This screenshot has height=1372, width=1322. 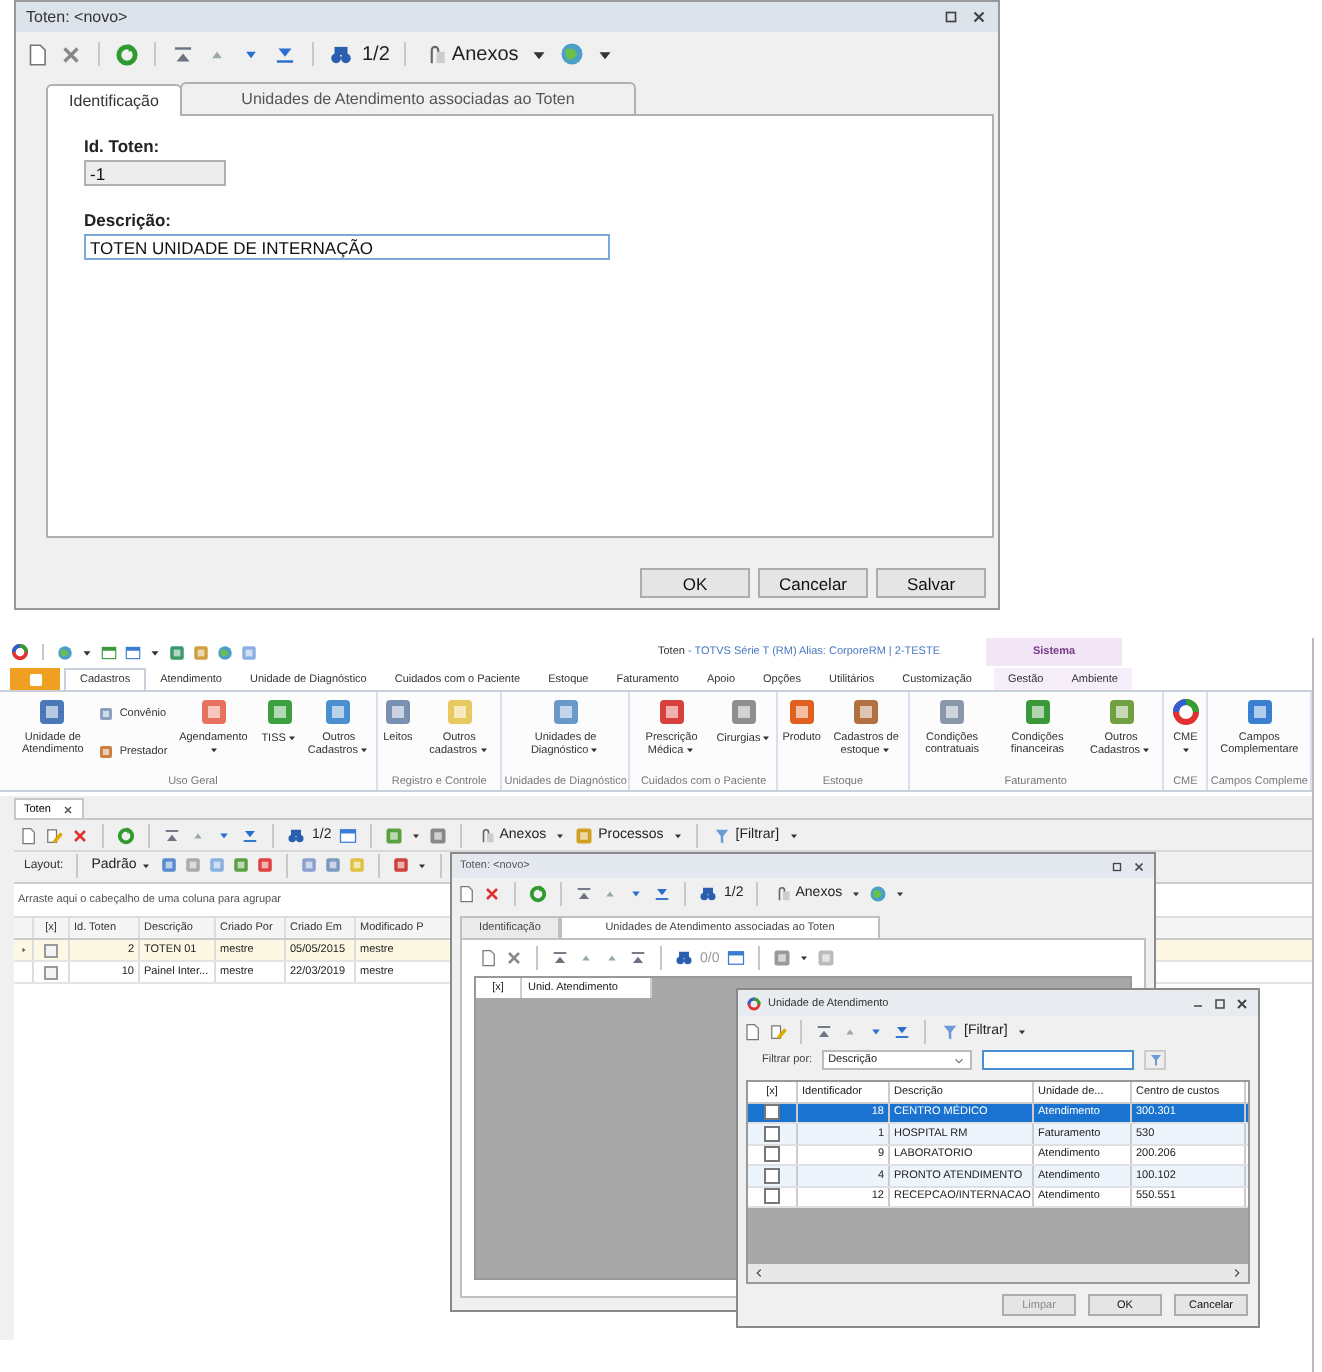 What do you see at coordinates (347, 247) in the screenshot?
I see `text-field: TOTEN UNIDADE DE INTERNAÇÃO` at bounding box center [347, 247].